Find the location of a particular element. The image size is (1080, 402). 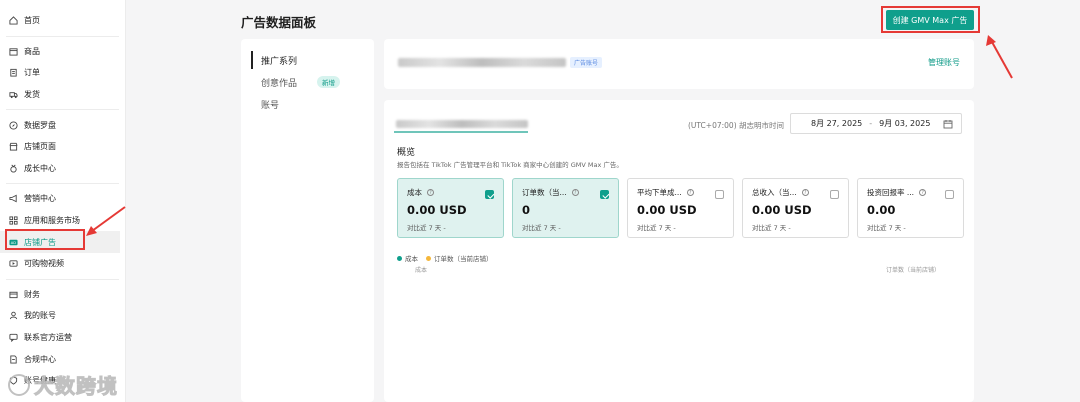

timezone-label: (UTC+07:00) 胡志明市时间 is located at coordinates (736, 125).